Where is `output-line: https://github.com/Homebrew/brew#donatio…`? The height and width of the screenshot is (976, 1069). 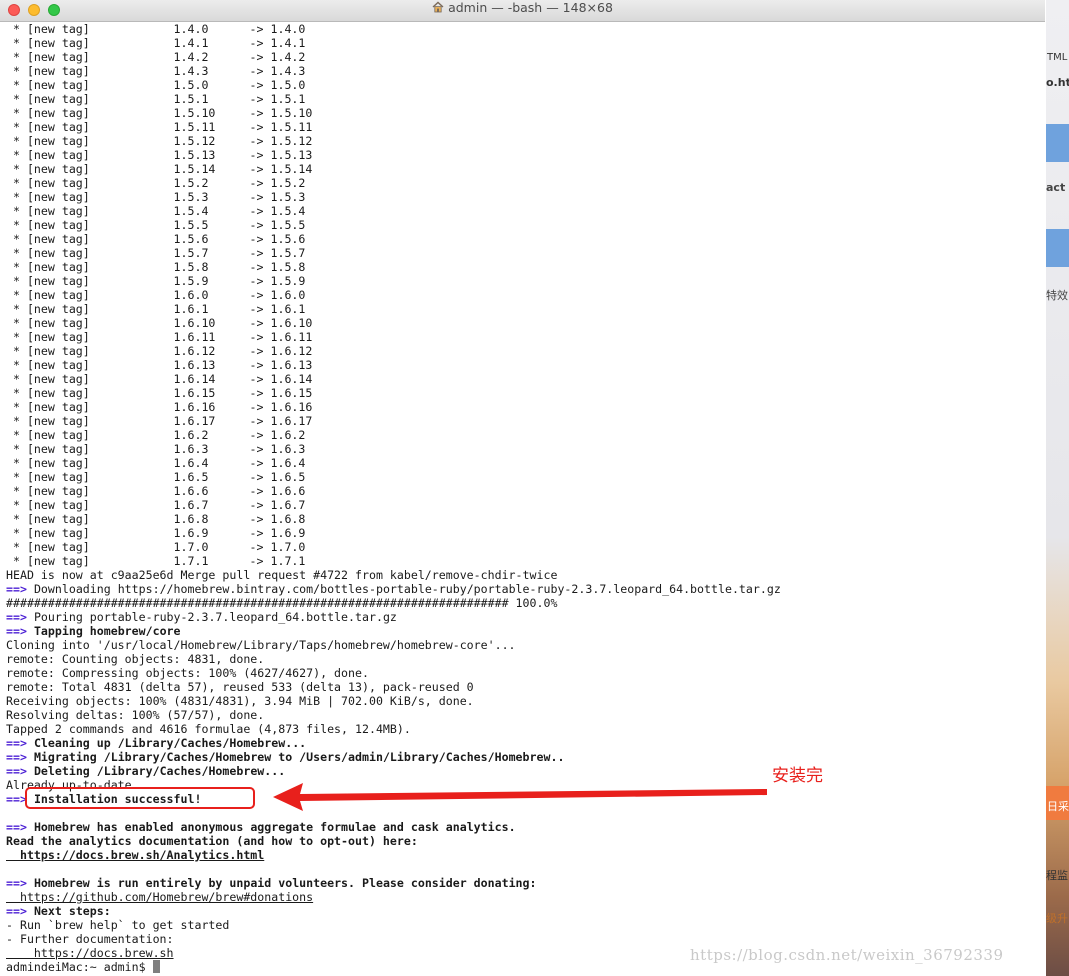 output-line: https://github.com/Homebrew/brew#donatio… is located at coordinates (521, 897).